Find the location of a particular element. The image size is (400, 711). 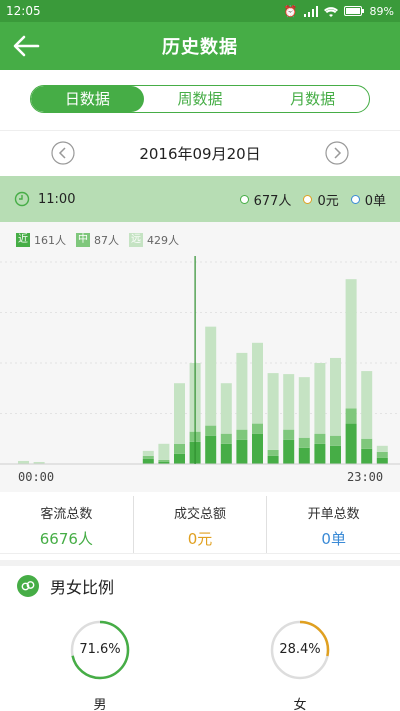

people-stat: 677人 is located at coordinates (265, 199).